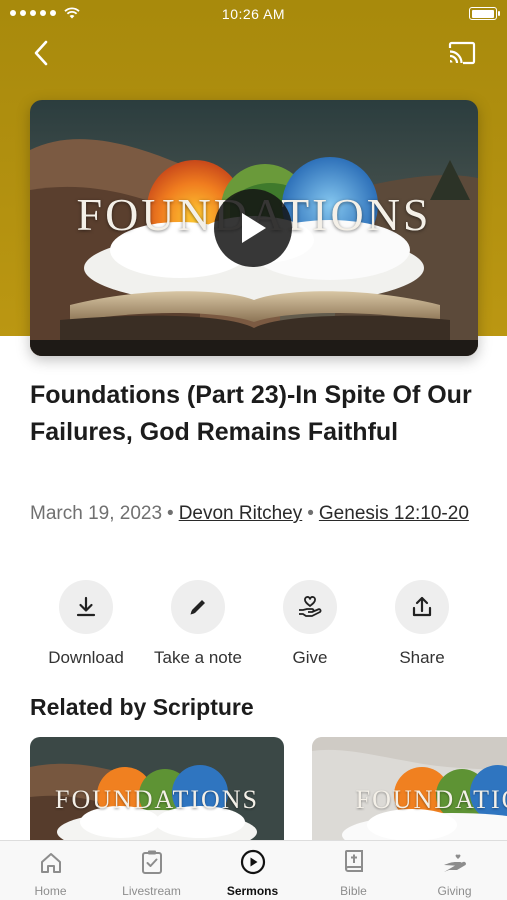  I want to click on status-time: 10:26 AM, so click(253, 14).